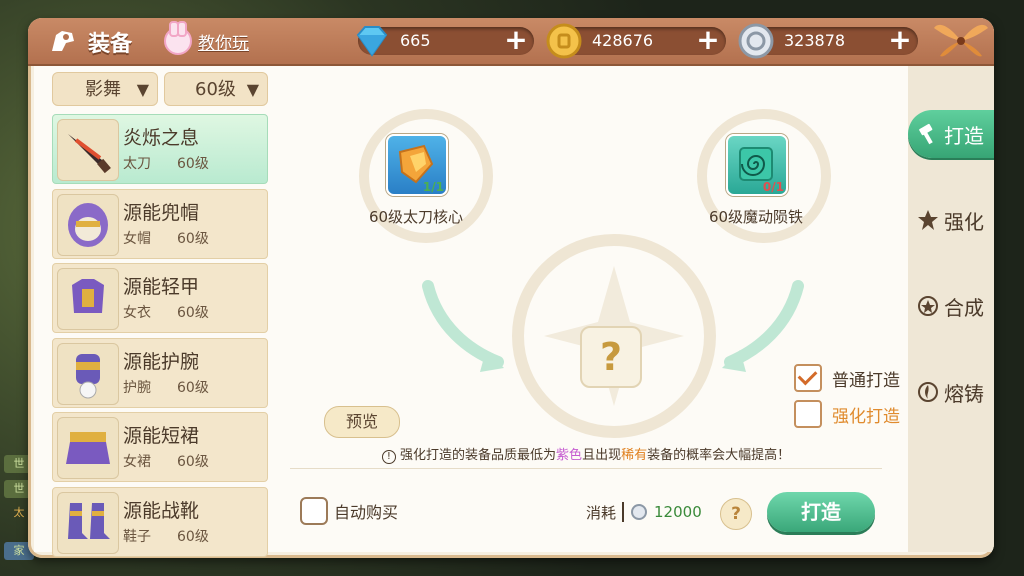 Image resolution: width=1024 pixels, height=576 pixels. What do you see at coordinates (161, 361) in the screenshot?
I see `item-name: 源能护腕` at bounding box center [161, 361].